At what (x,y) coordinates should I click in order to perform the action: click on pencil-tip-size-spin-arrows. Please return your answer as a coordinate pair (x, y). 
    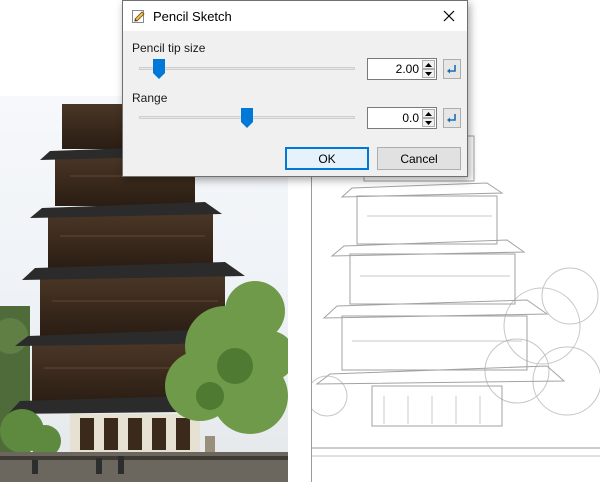
    Looking at the image, I should click on (428, 69).